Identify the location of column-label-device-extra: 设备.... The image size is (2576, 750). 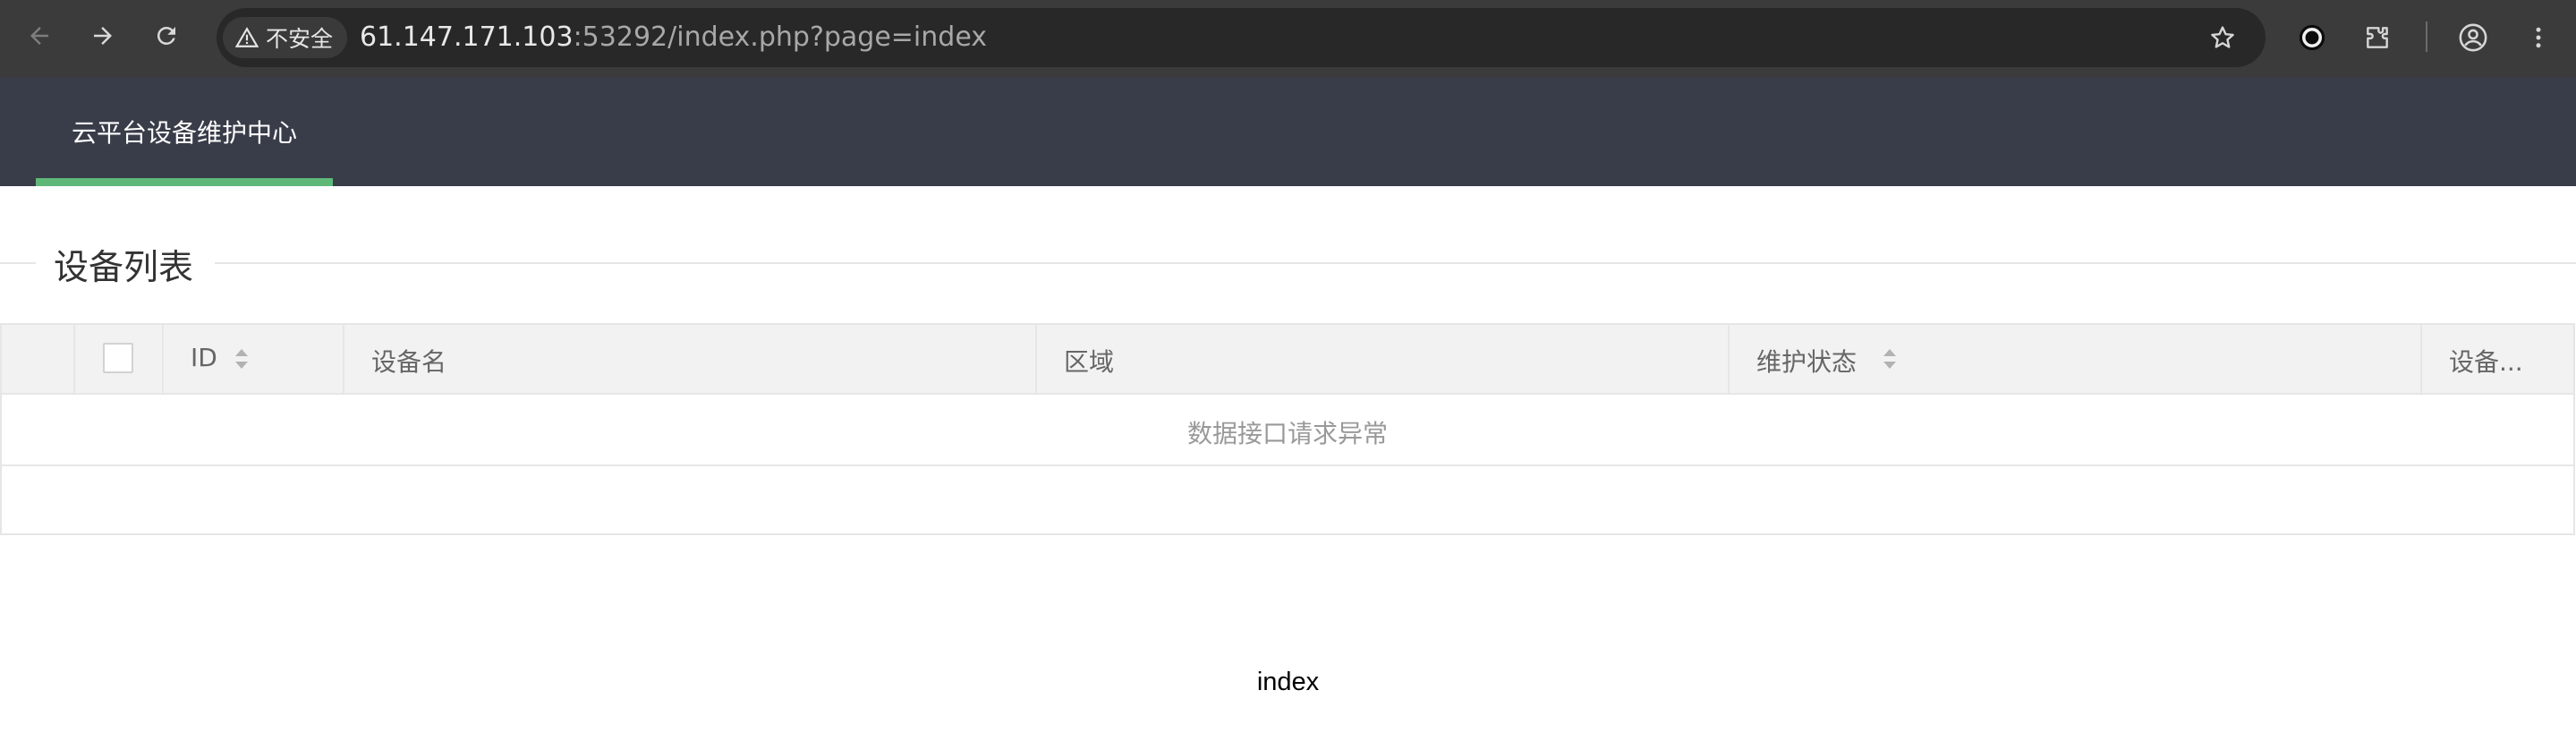
(2486, 362).